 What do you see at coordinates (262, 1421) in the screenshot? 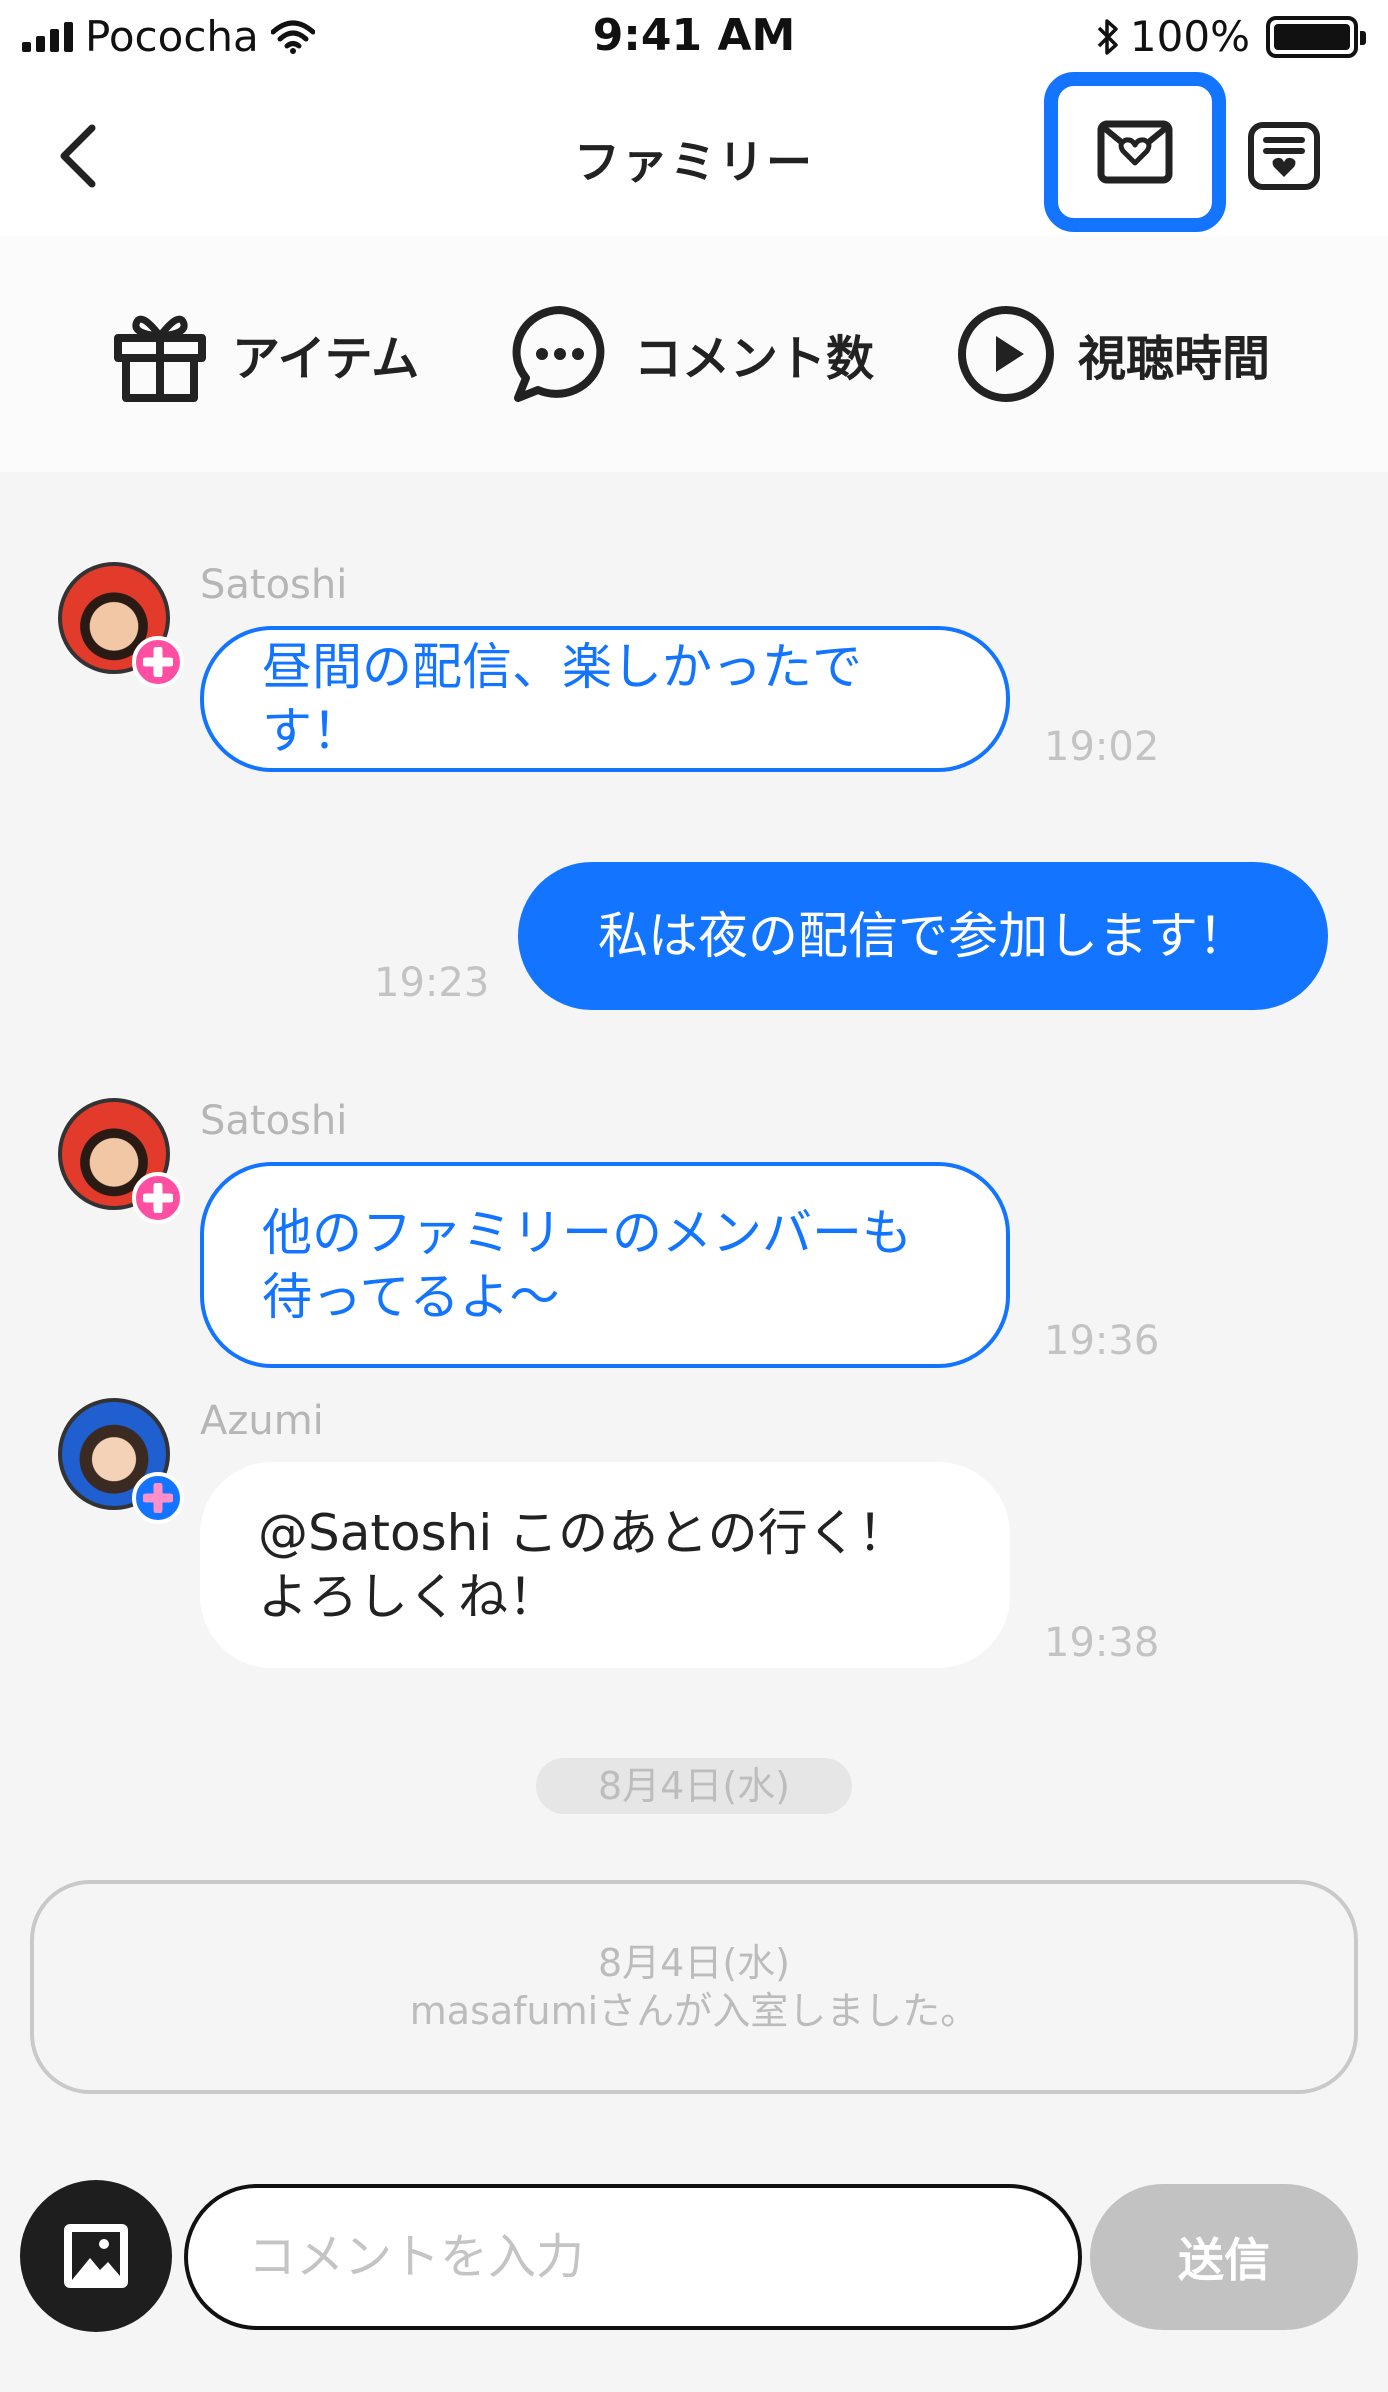
I see `sender-name: Azumi` at bounding box center [262, 1421].